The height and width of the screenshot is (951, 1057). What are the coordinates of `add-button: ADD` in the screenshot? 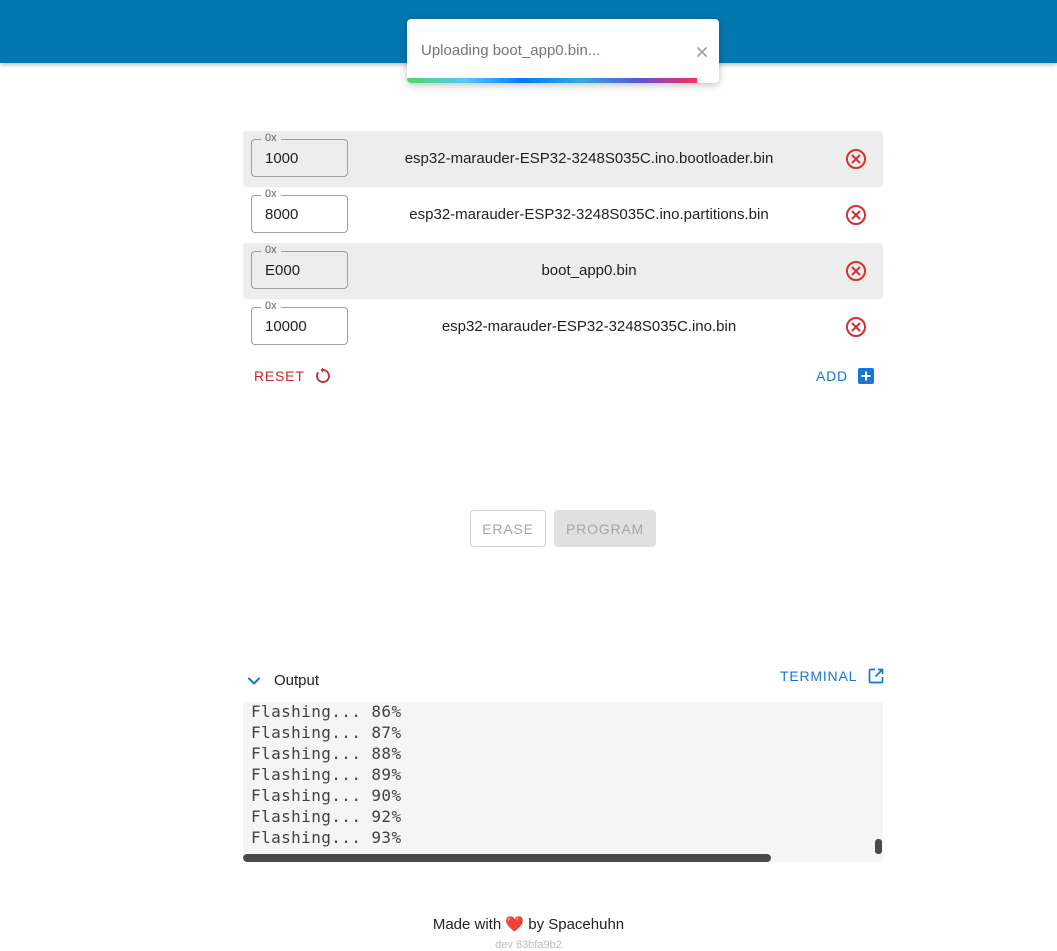 It's located at (846, 376).